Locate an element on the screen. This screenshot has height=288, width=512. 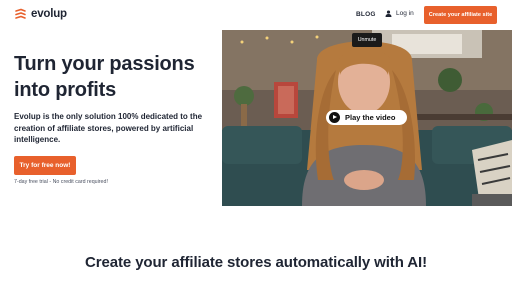
play-video-label: Play the video is located at coordinates (370, 117).